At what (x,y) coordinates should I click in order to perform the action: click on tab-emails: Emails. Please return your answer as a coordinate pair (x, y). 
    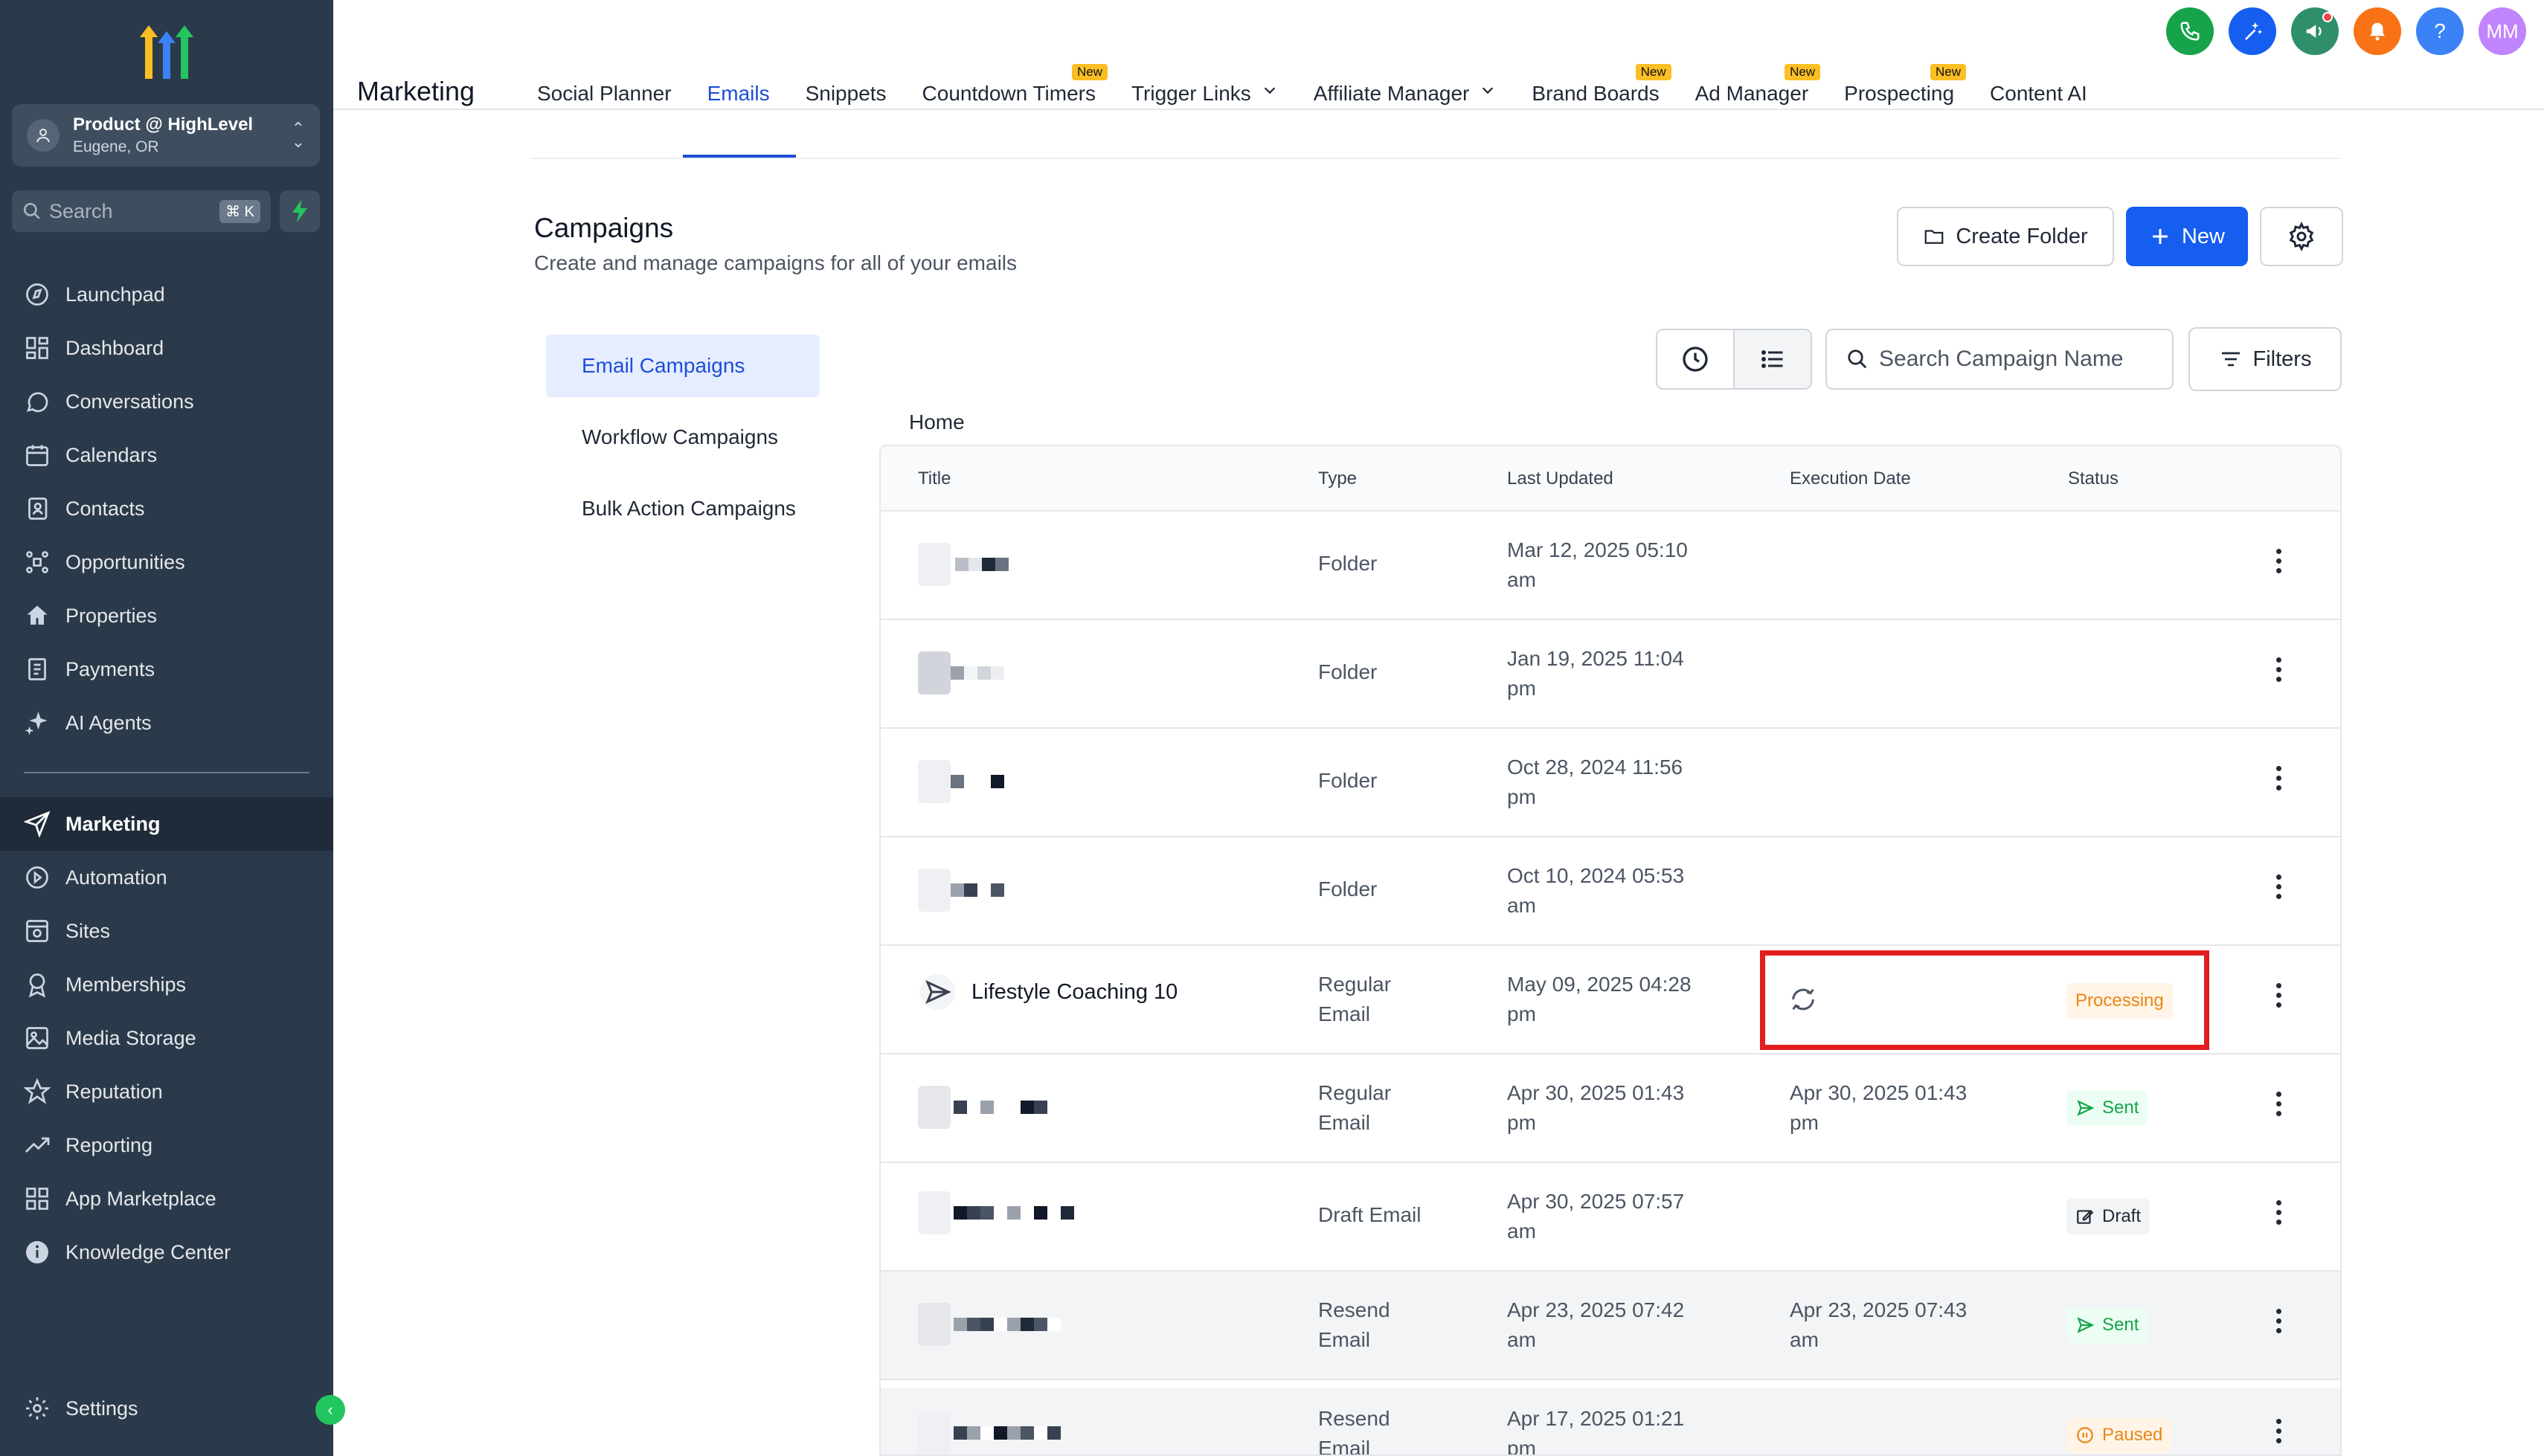
    Looking at the image, I should click on (739, 88).